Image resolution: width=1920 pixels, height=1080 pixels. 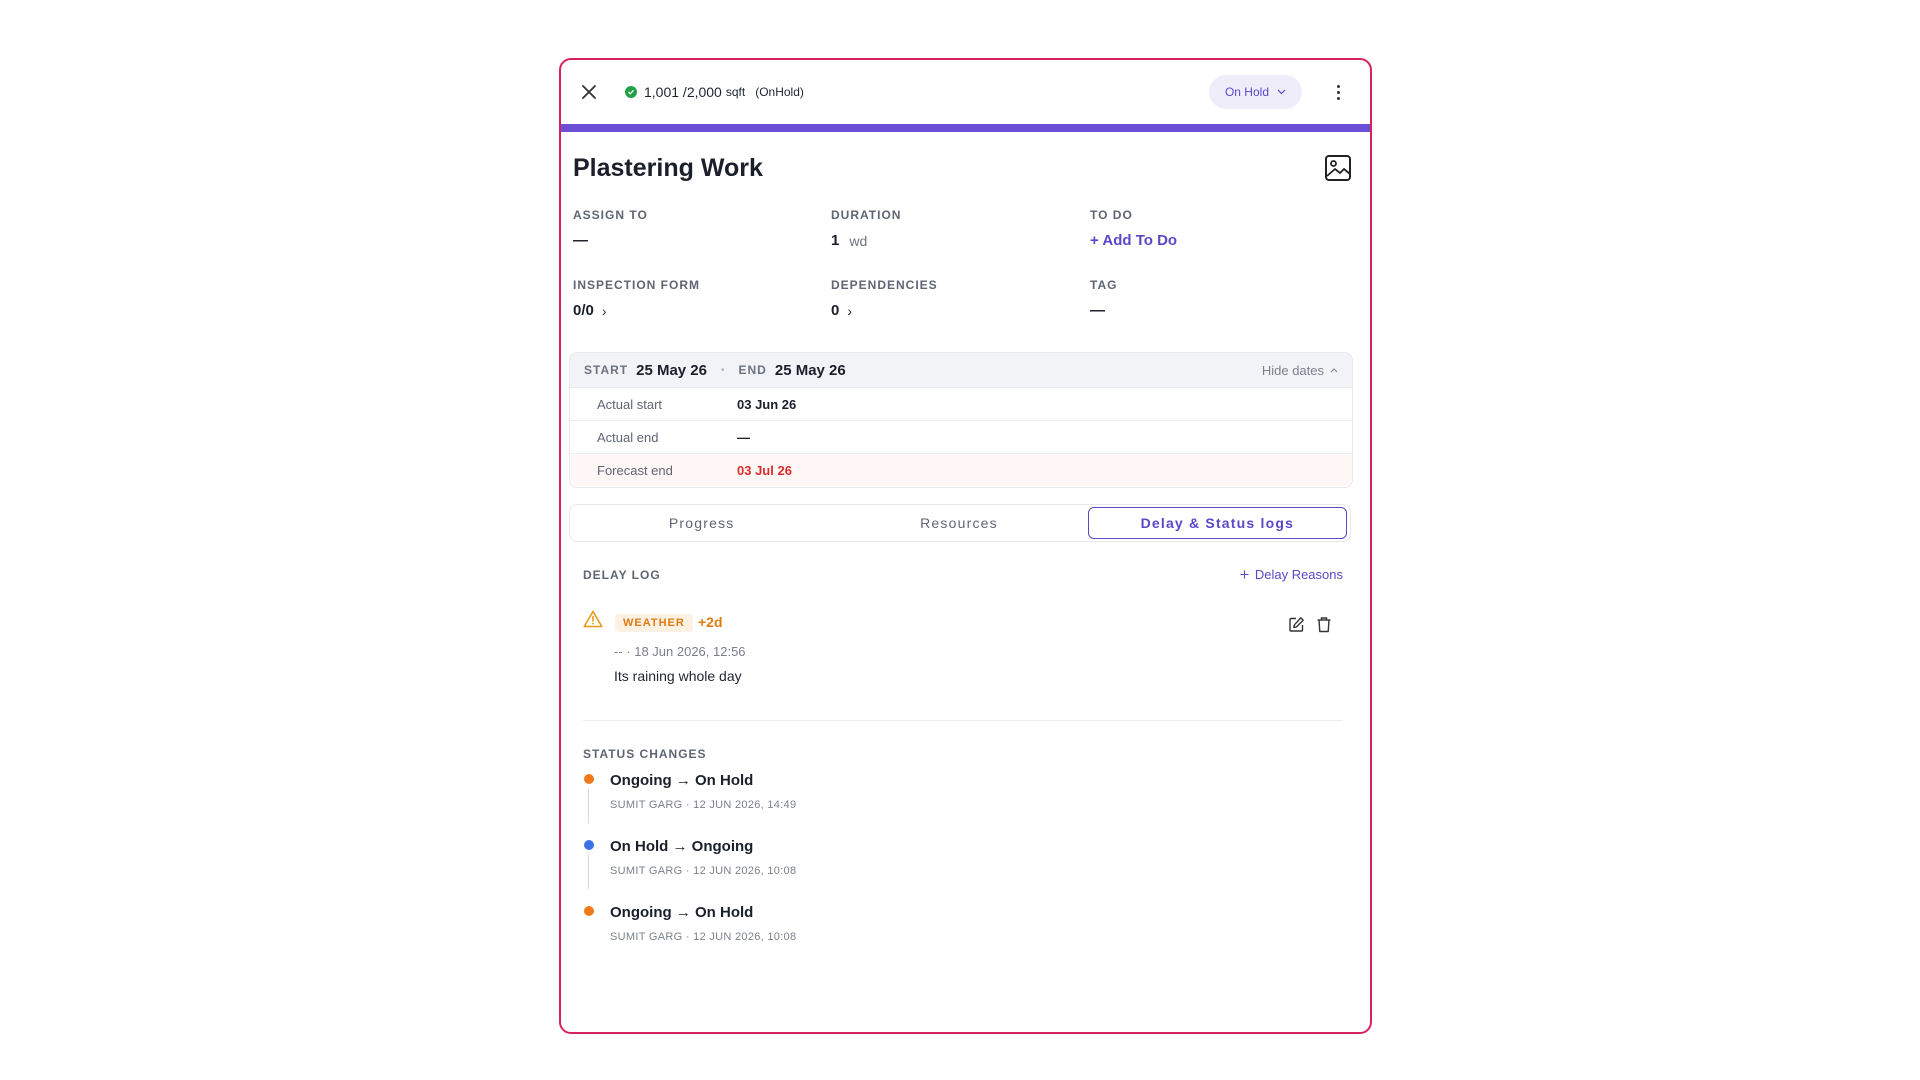 I want to click on quantity-progress: 1,001 /2,000 sqft (OnHold), so click(x=714, y=92).